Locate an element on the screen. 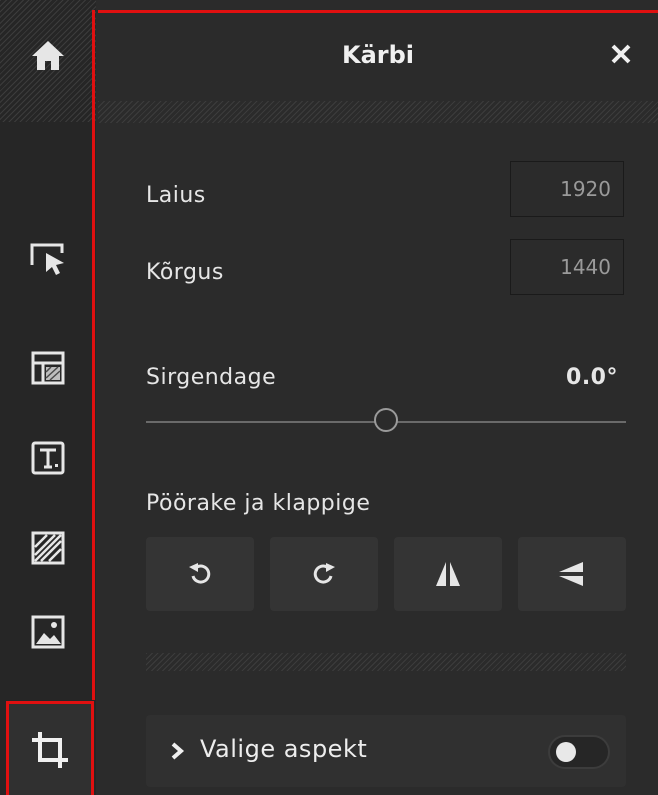 The width and height of the screenshot is (658, 795). aspect-ratio-toggle is located at coordinates (579, 752).